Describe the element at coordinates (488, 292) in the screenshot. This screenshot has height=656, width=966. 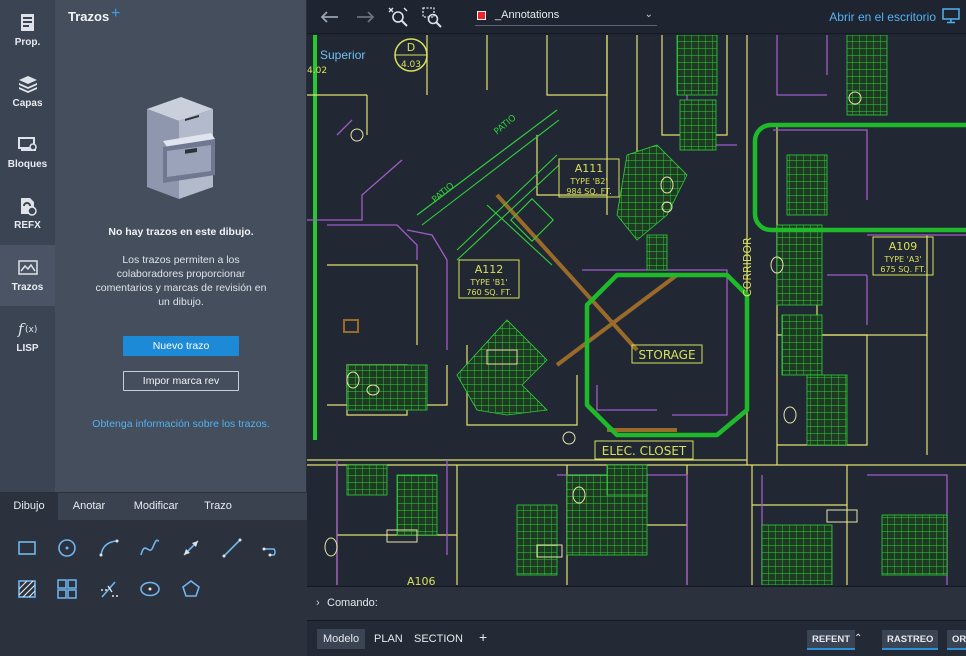
I see `room-a112-area: 760 SQ. FT.` at that location.